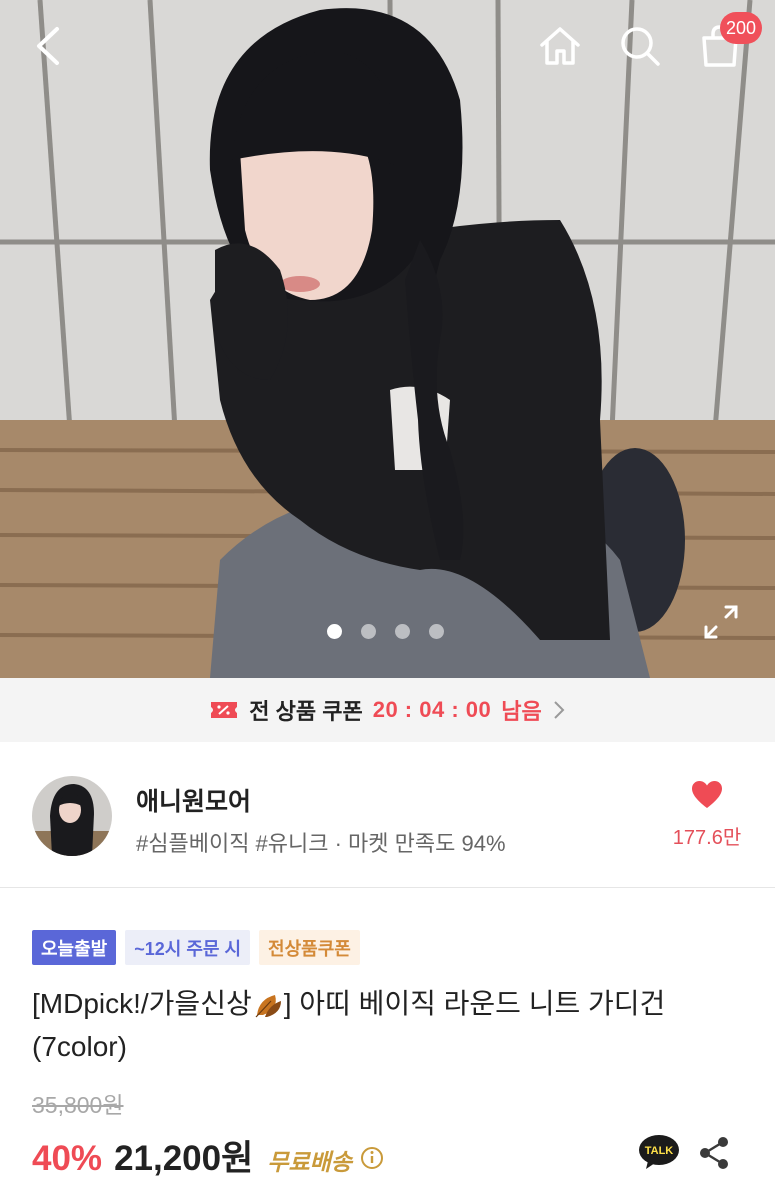 The height and width of the screenshot is (1200, 775). I want to click on talk-bubble-icon: TALK, so click(659, 1152).